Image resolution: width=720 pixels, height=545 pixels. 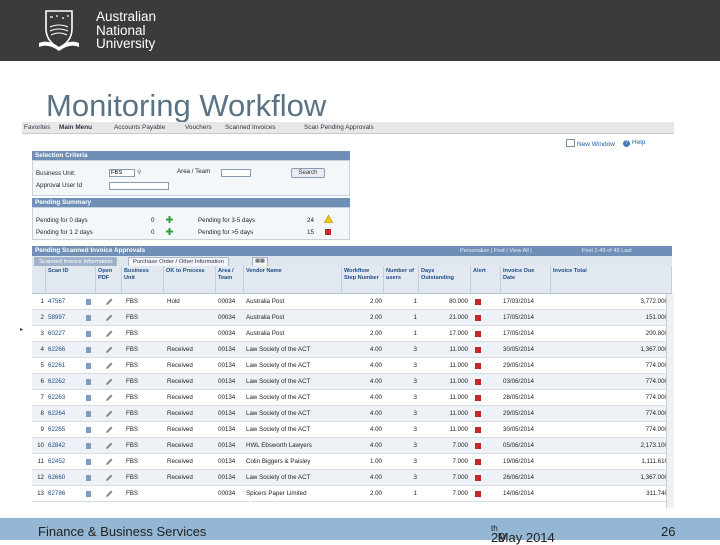 What do you see at coordinates (526, 280) in the screenshot?
I see `col-header-invoice-due-date: Invoice Due Date` at bounding box center [526, 280].